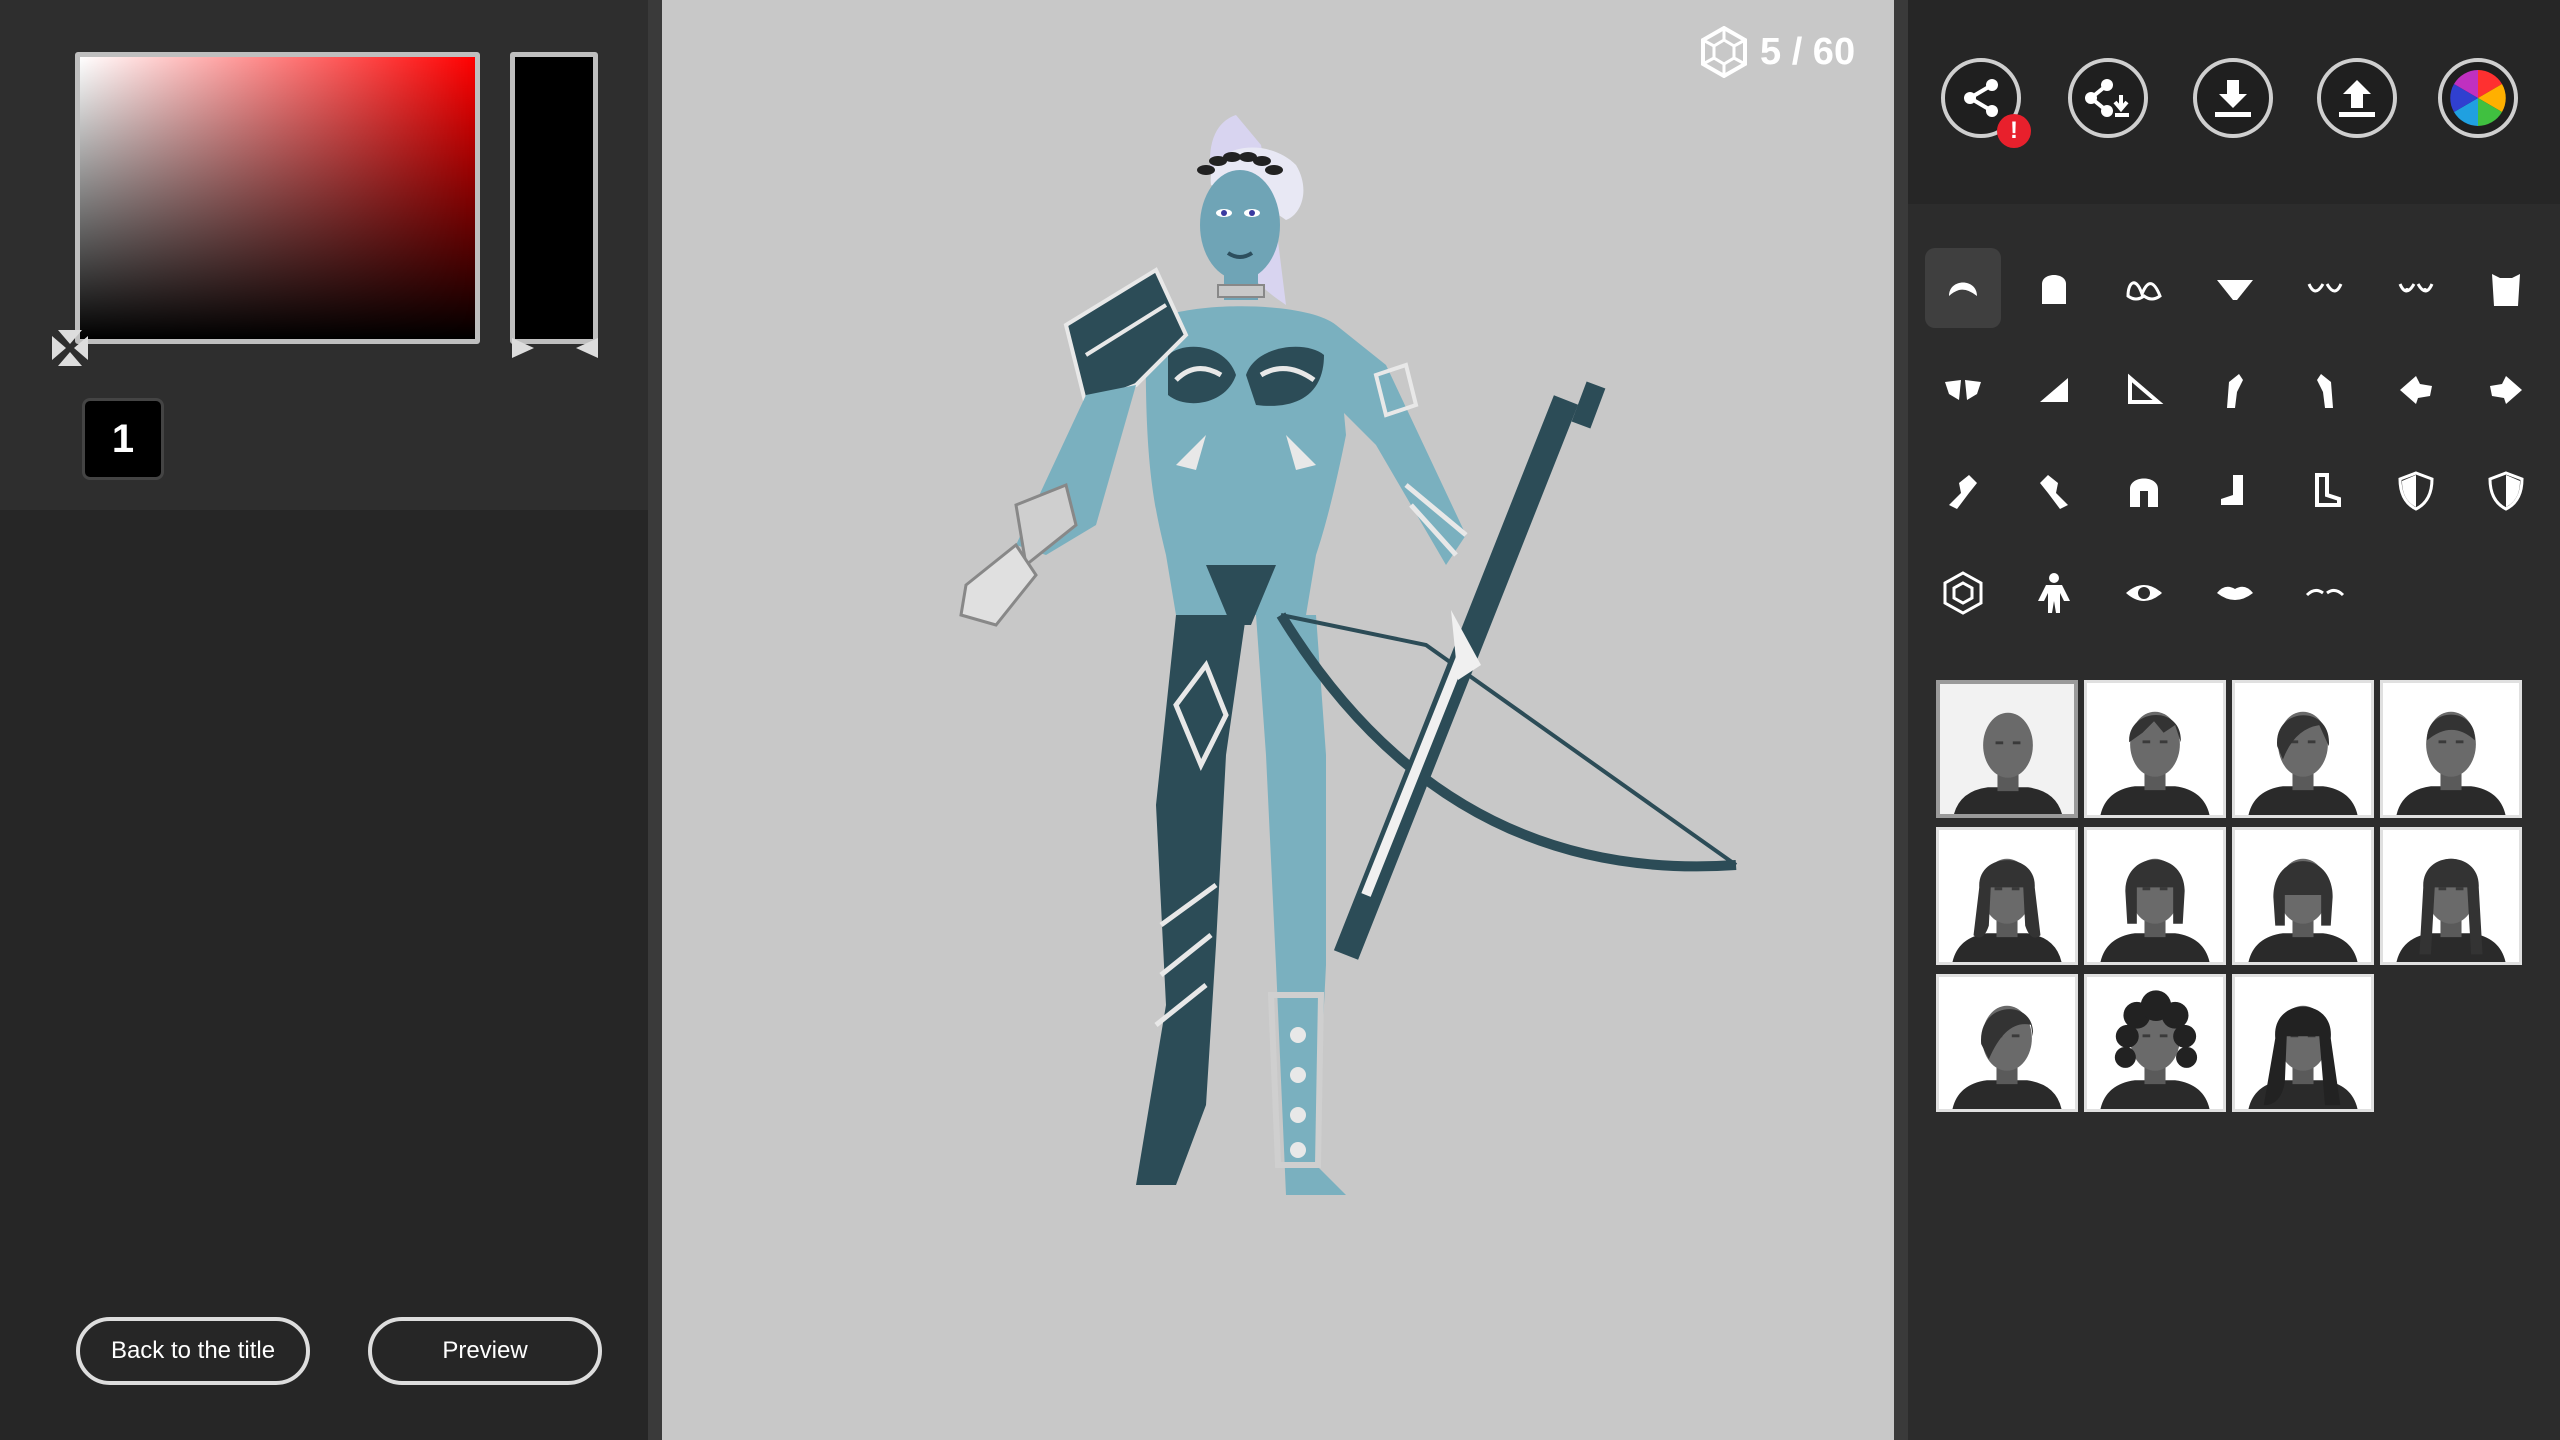  I want to click on category-eyebrows, so click(2325, 593).